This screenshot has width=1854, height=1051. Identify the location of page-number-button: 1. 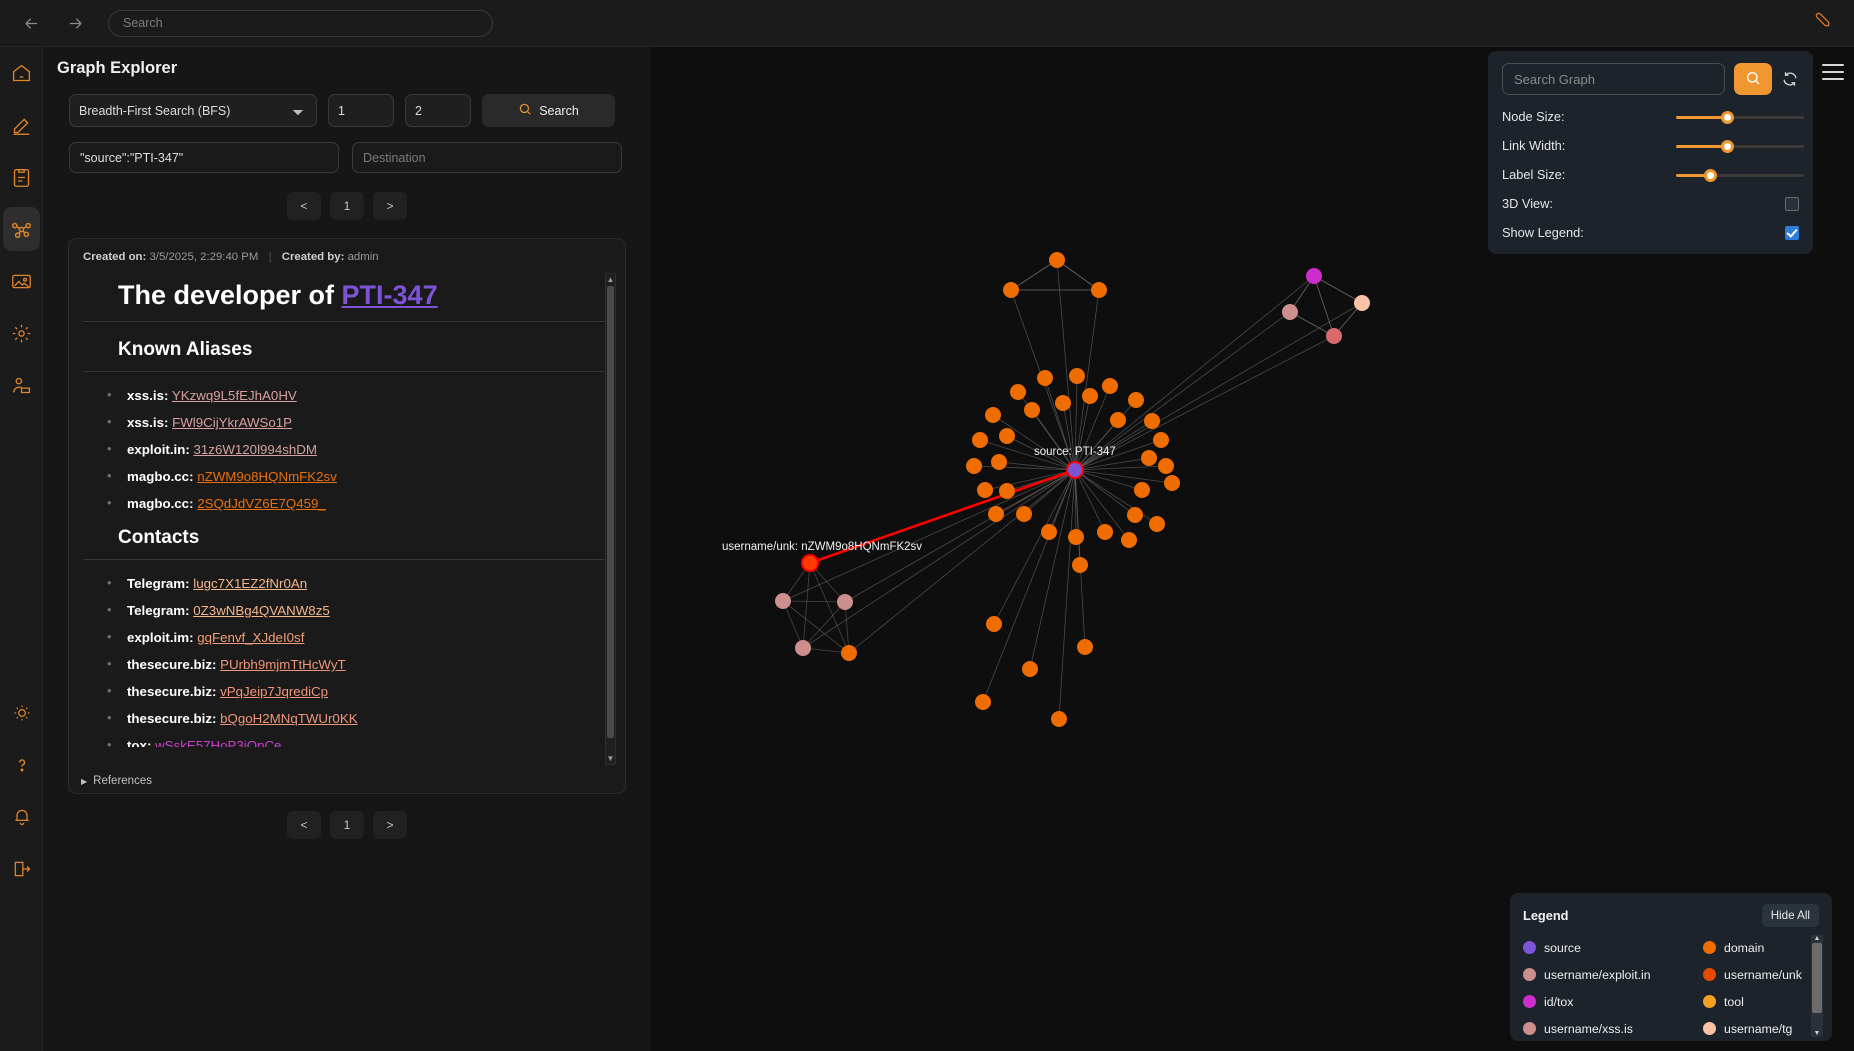
(347, 206).